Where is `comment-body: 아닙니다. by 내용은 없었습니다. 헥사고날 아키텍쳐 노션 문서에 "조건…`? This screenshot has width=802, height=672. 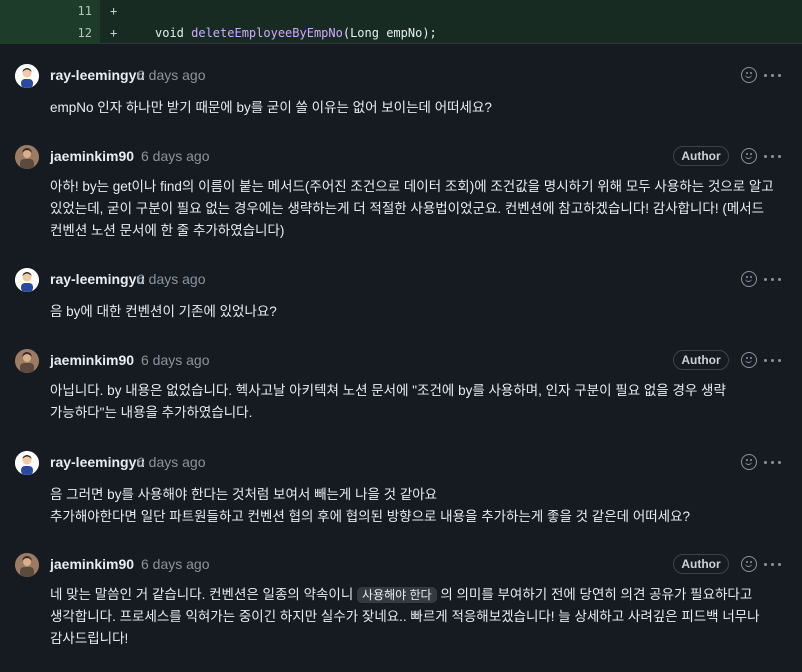
comment-body: 아닙니다. by 내용은 없었습니다. 헥사고날 아키텍쳐 노션 문서에 "조건… is located at coordinates (388, 401).